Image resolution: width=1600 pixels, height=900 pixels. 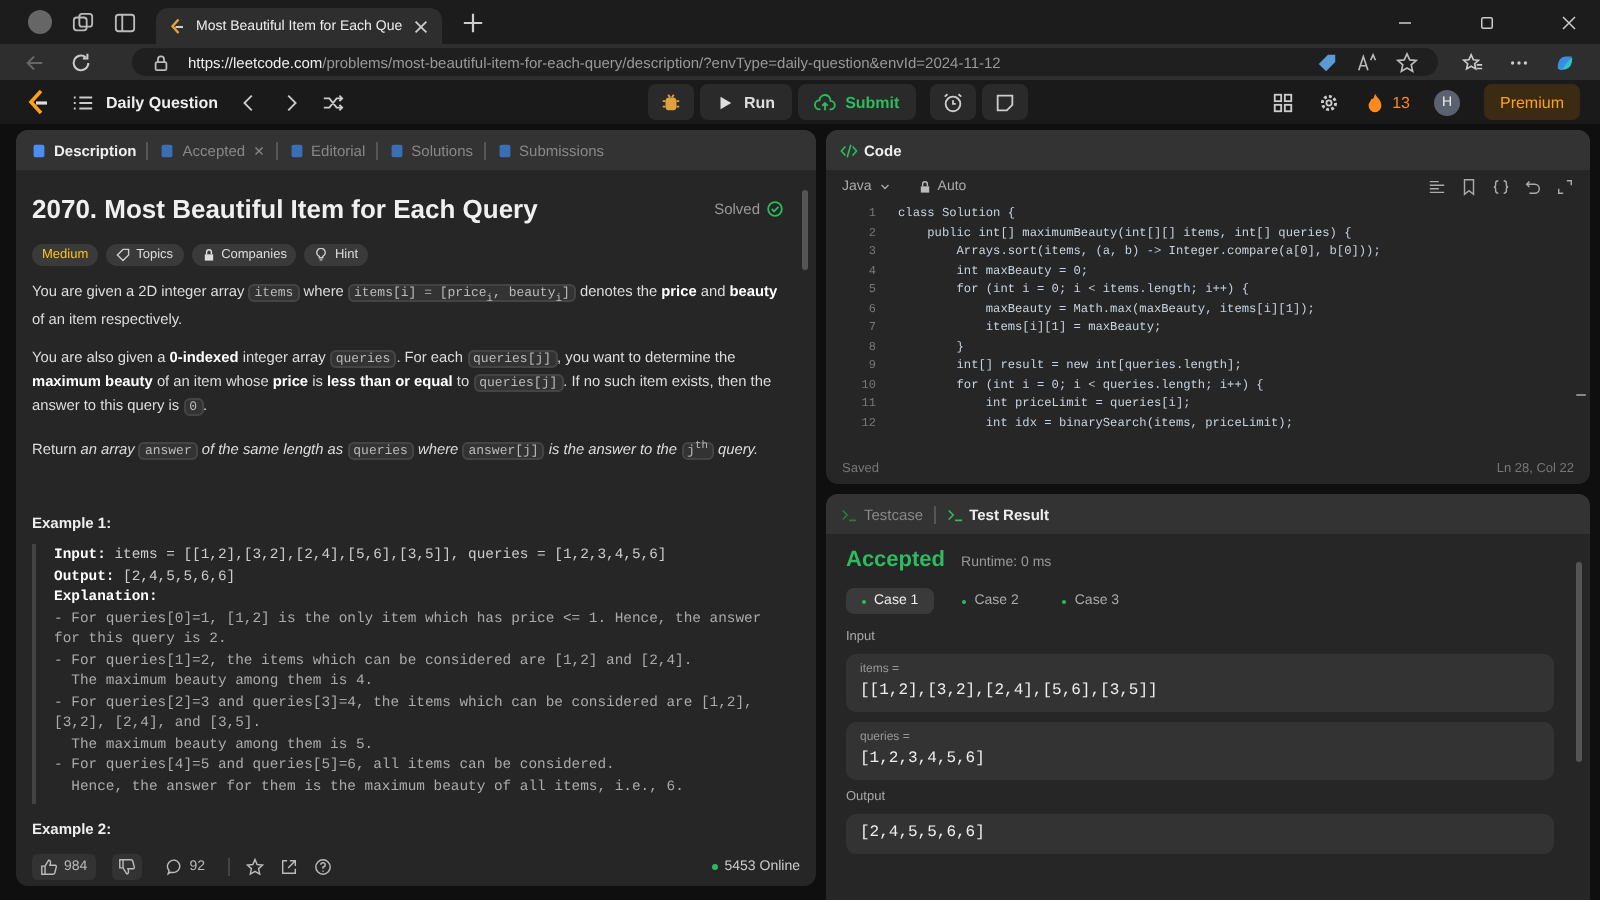 I want to click on braces-icon, so click(x=1501, y=186).